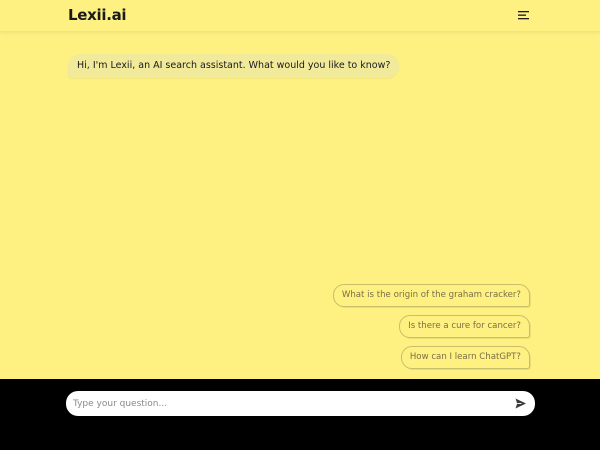  Describe the element at coordinates (520, 403) in the screenshot. I see `send-icon` at that location.